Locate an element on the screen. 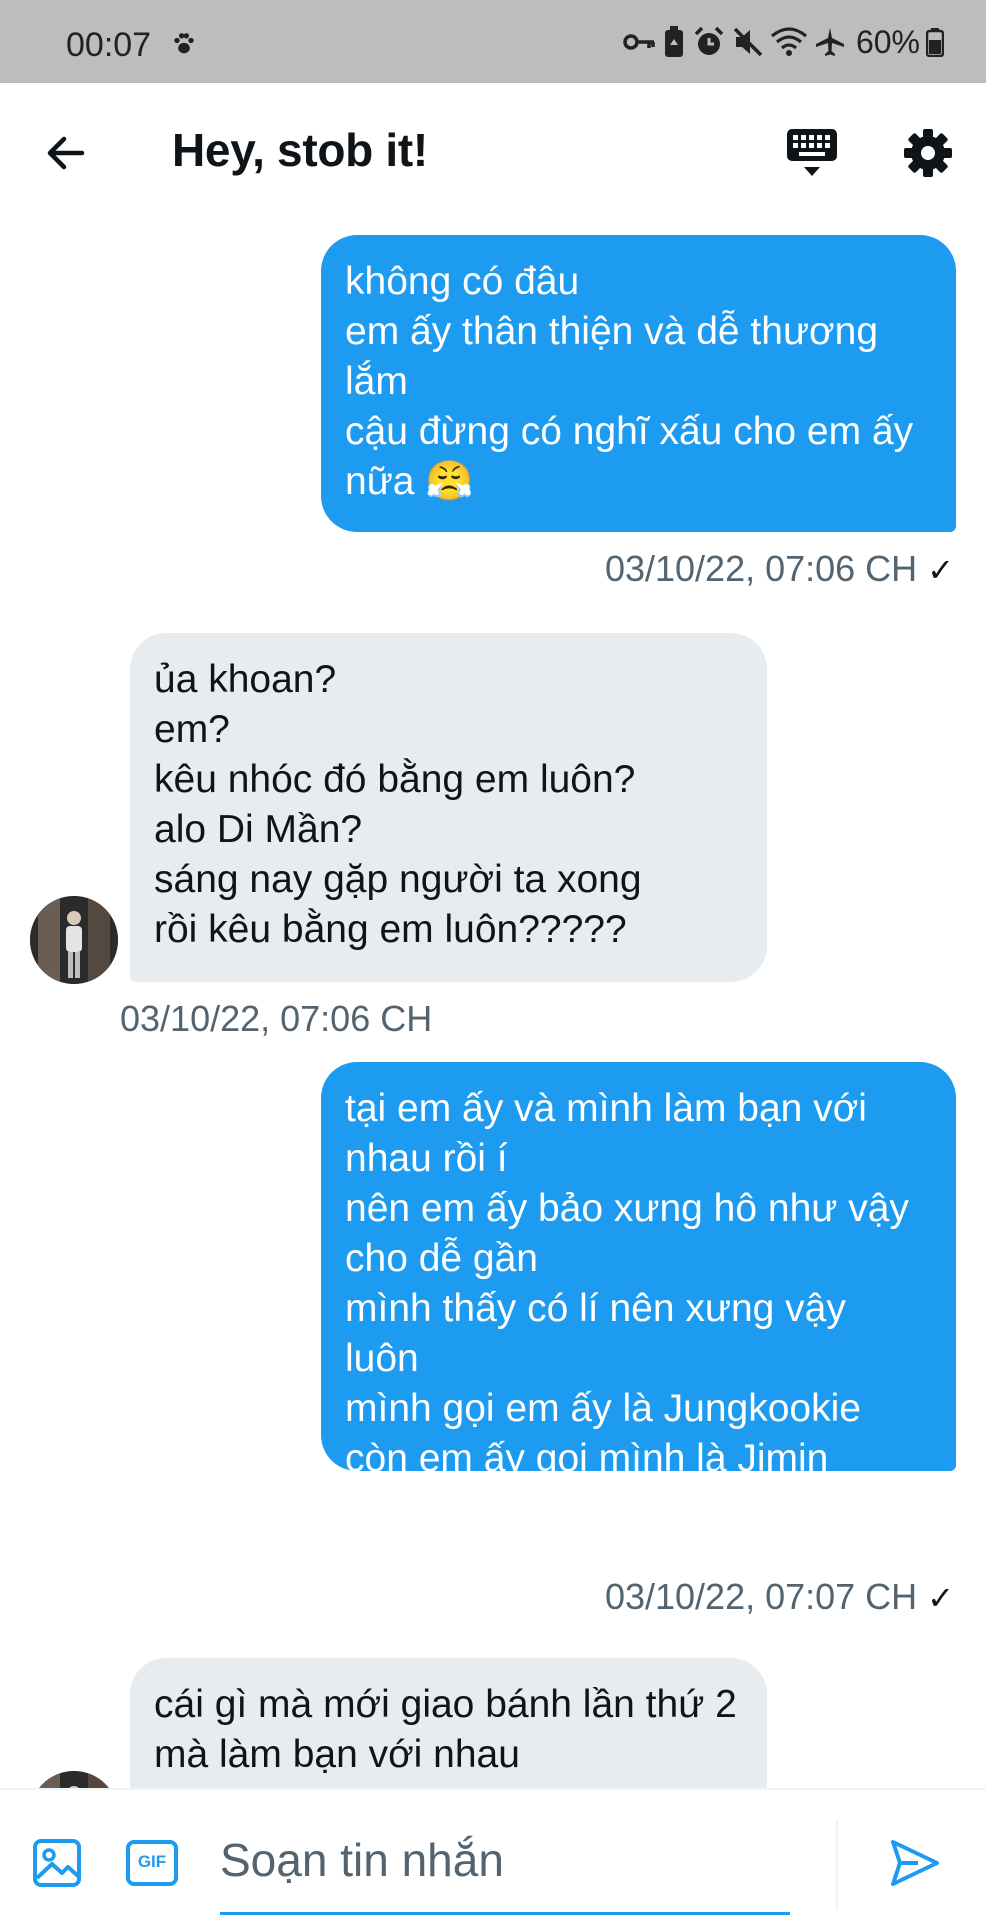 This screenshot has width=986, height=1922. message-timestamp: 03/10/22, 07:06 CH is located at coordinates (276, 1019).